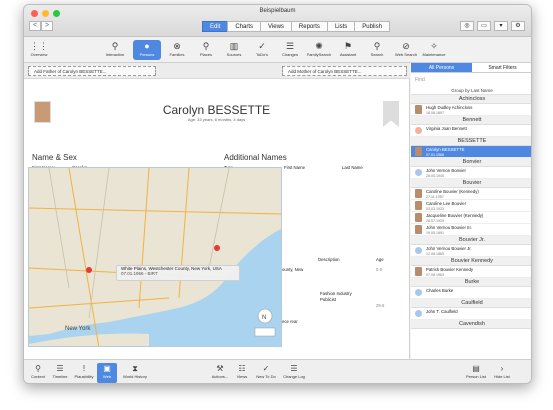 The width and height of the screenshot is (553, 410). I want to click on bottom-plausibility: ! Plausibility, so click(84, 371).